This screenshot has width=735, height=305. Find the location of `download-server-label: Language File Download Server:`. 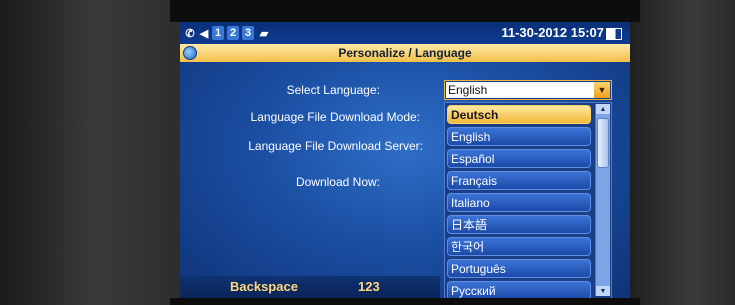

download-server-label: Language File Download Server: is located at coordinates (335, 146).